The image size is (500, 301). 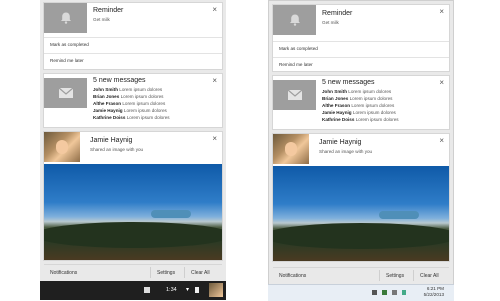 What do you see at coordinates (111, 140) in the screenshot?
I see `share-title: Jamie Haynig` at bounding box center [111, 140].